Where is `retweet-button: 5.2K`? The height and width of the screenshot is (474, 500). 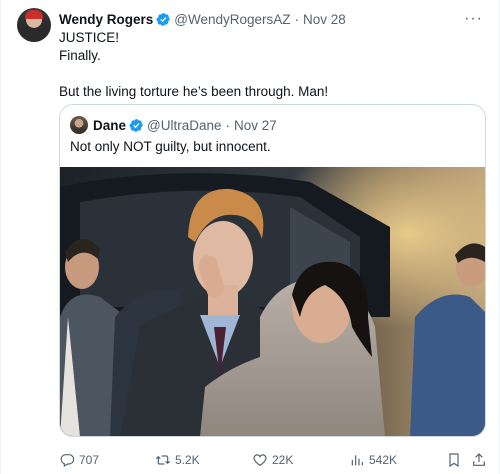 retweet-button: 5.2K is located at coordinates (177, 460).